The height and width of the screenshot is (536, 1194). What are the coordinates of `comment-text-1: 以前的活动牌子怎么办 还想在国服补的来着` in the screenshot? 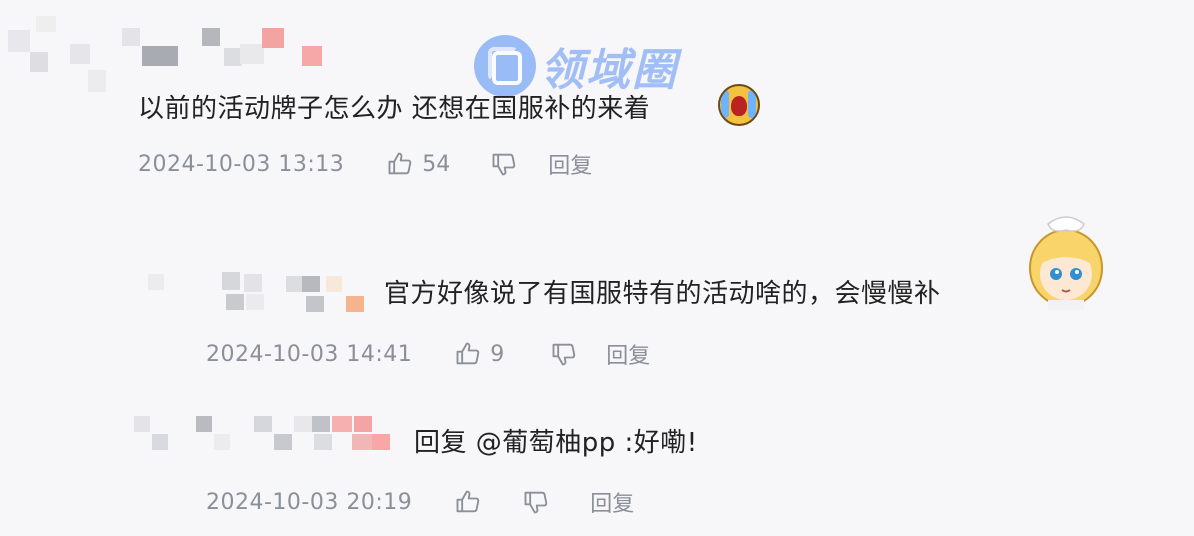 It's located at (394, 109).